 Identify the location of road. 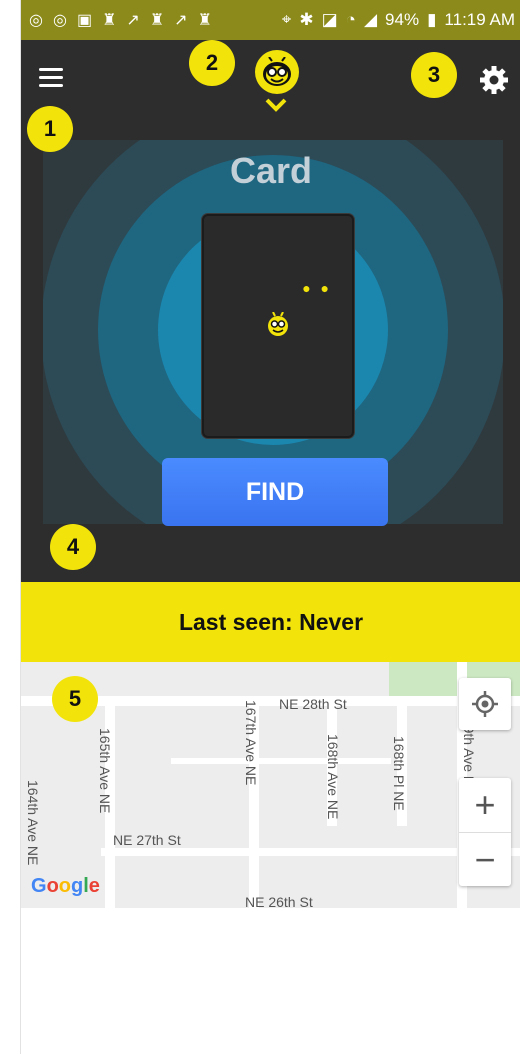
(281, 761).